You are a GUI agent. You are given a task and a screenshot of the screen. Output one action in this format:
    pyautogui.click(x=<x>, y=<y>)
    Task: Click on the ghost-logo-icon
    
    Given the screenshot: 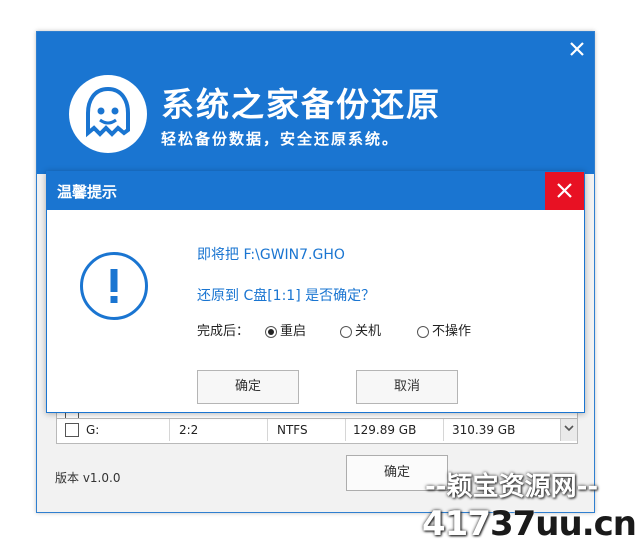 What is the action you would take?
    pyautogui.click(x=108, y=114)
    